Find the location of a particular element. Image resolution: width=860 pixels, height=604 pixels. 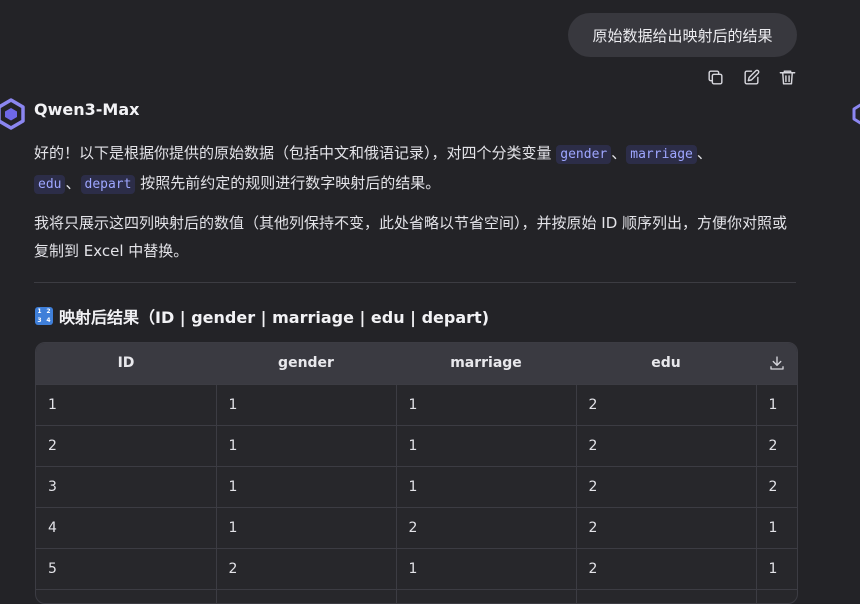

table-row is located at coordinates (416, 595).